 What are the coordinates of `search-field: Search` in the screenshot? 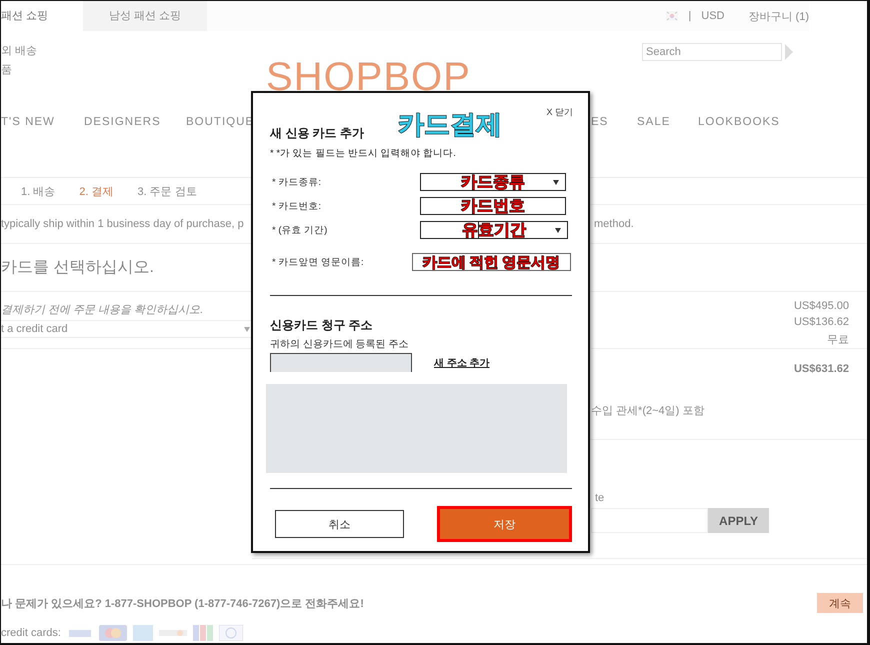 It's located at (712, 52).